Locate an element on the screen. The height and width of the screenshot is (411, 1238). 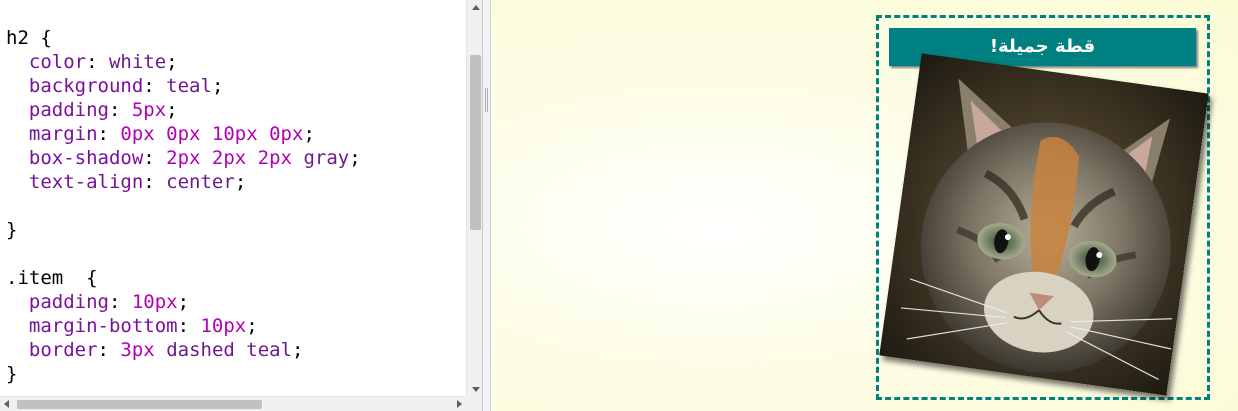
code-line: border: 3px dashed teal; is located at coordinates (183, 350).